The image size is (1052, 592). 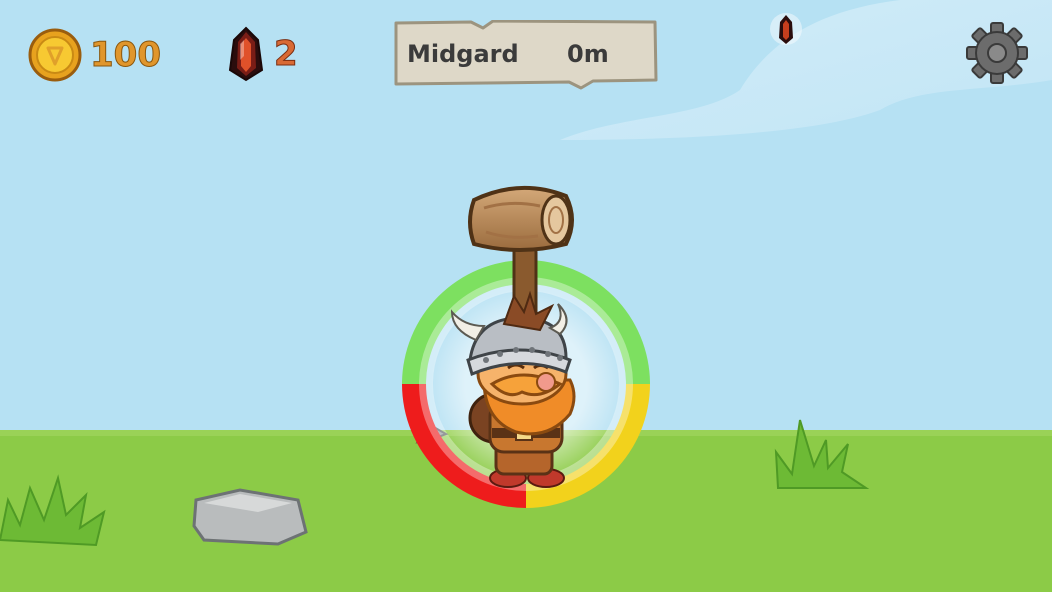 What do you see at coordinates (55, 55) in the screenshot?
I see `coin-icon` at bounding box center [55, 55].